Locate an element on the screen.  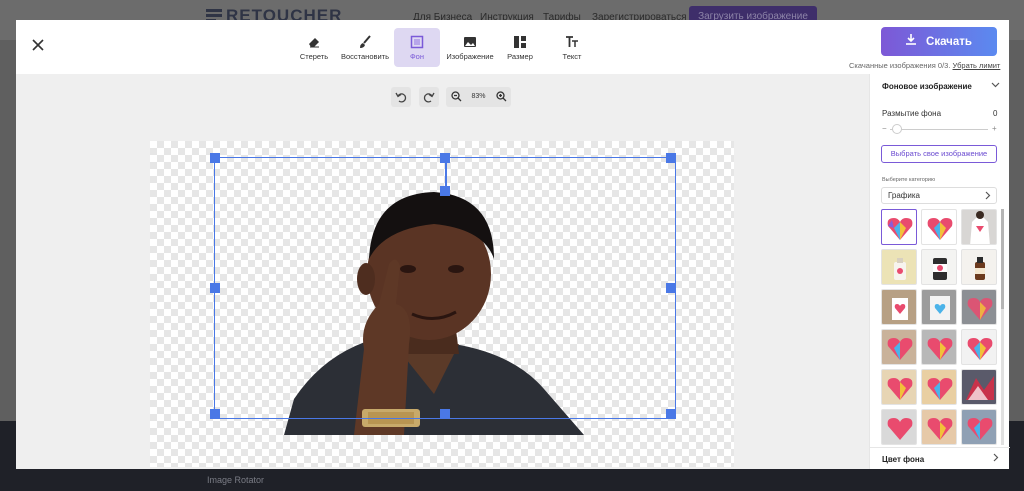
resize-handle-bottom-right is located at coordinates (671, 414).